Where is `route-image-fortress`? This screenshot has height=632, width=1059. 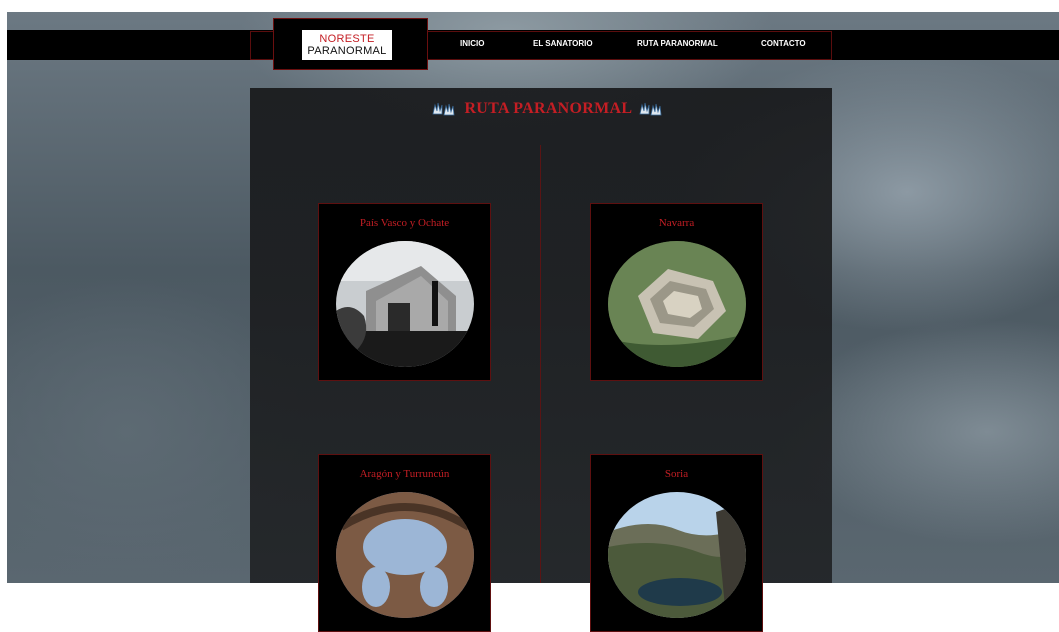 route-image-fortress is located at coordinates (677, 304).